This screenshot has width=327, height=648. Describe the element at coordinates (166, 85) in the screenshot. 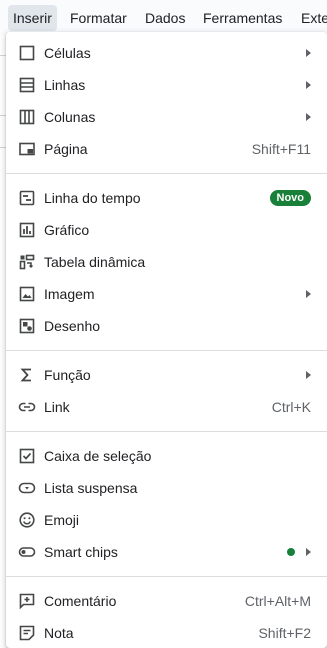

I see `menu-item-linhas: Linhas` at that location.